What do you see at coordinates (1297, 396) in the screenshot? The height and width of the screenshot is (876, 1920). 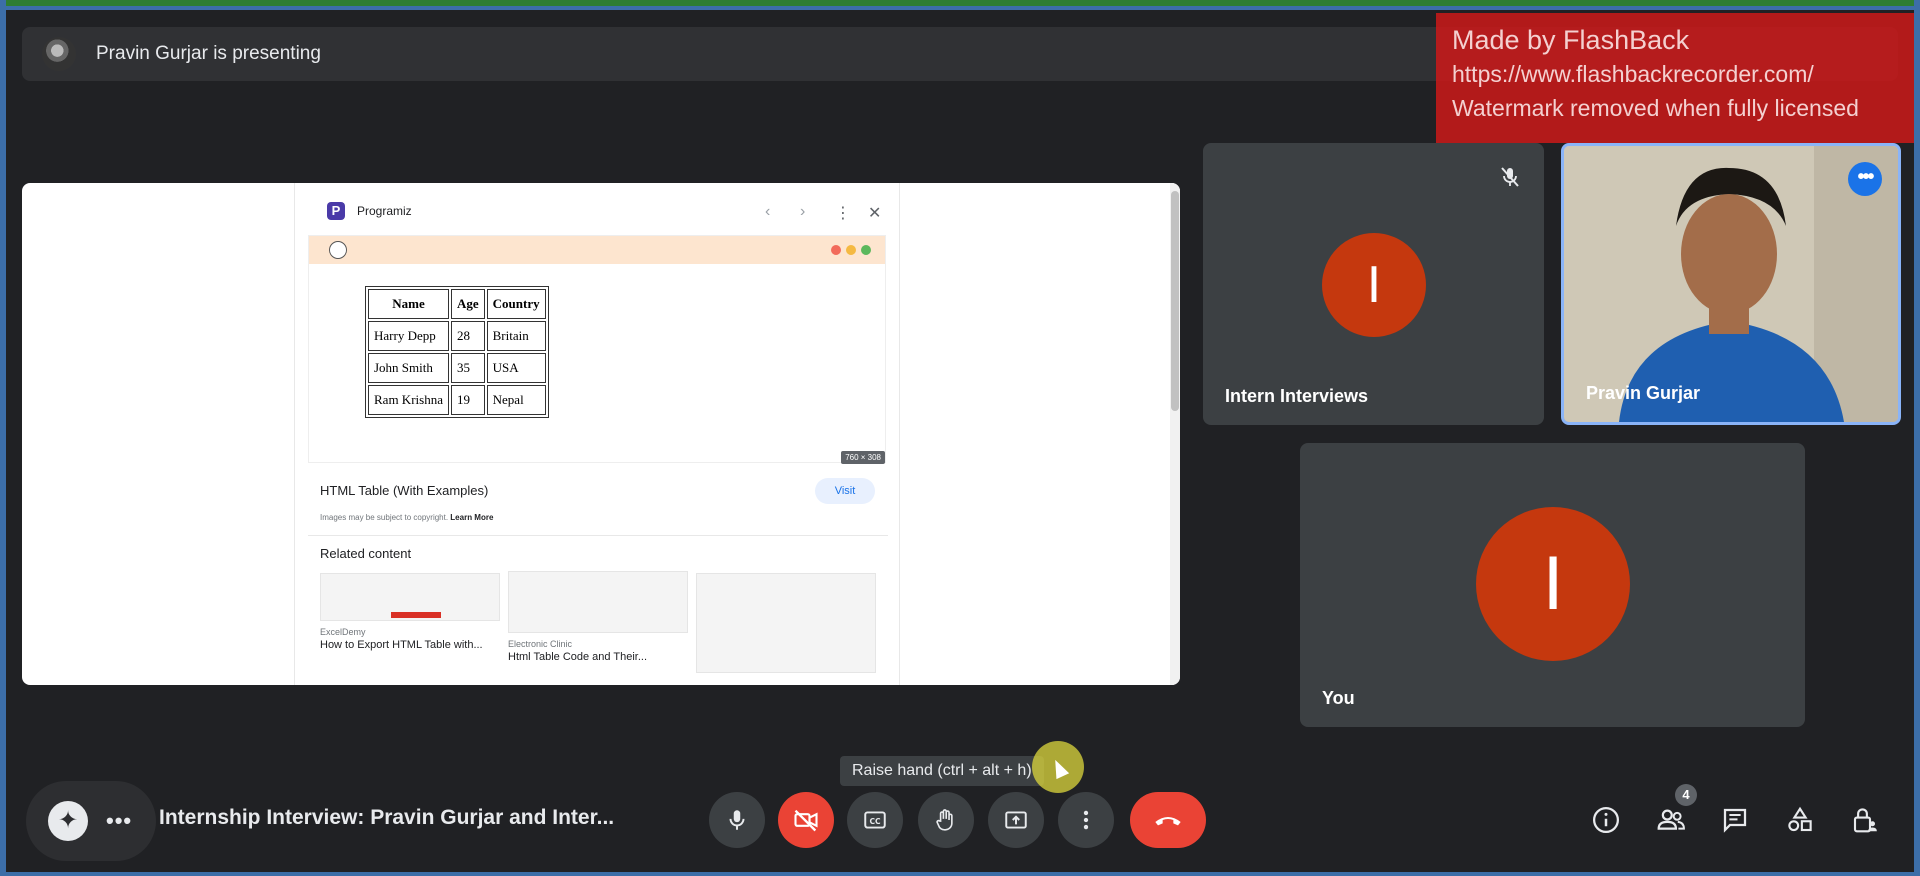 I see `participant-name: Intern Interviews` at bounding box center [1297, 396].